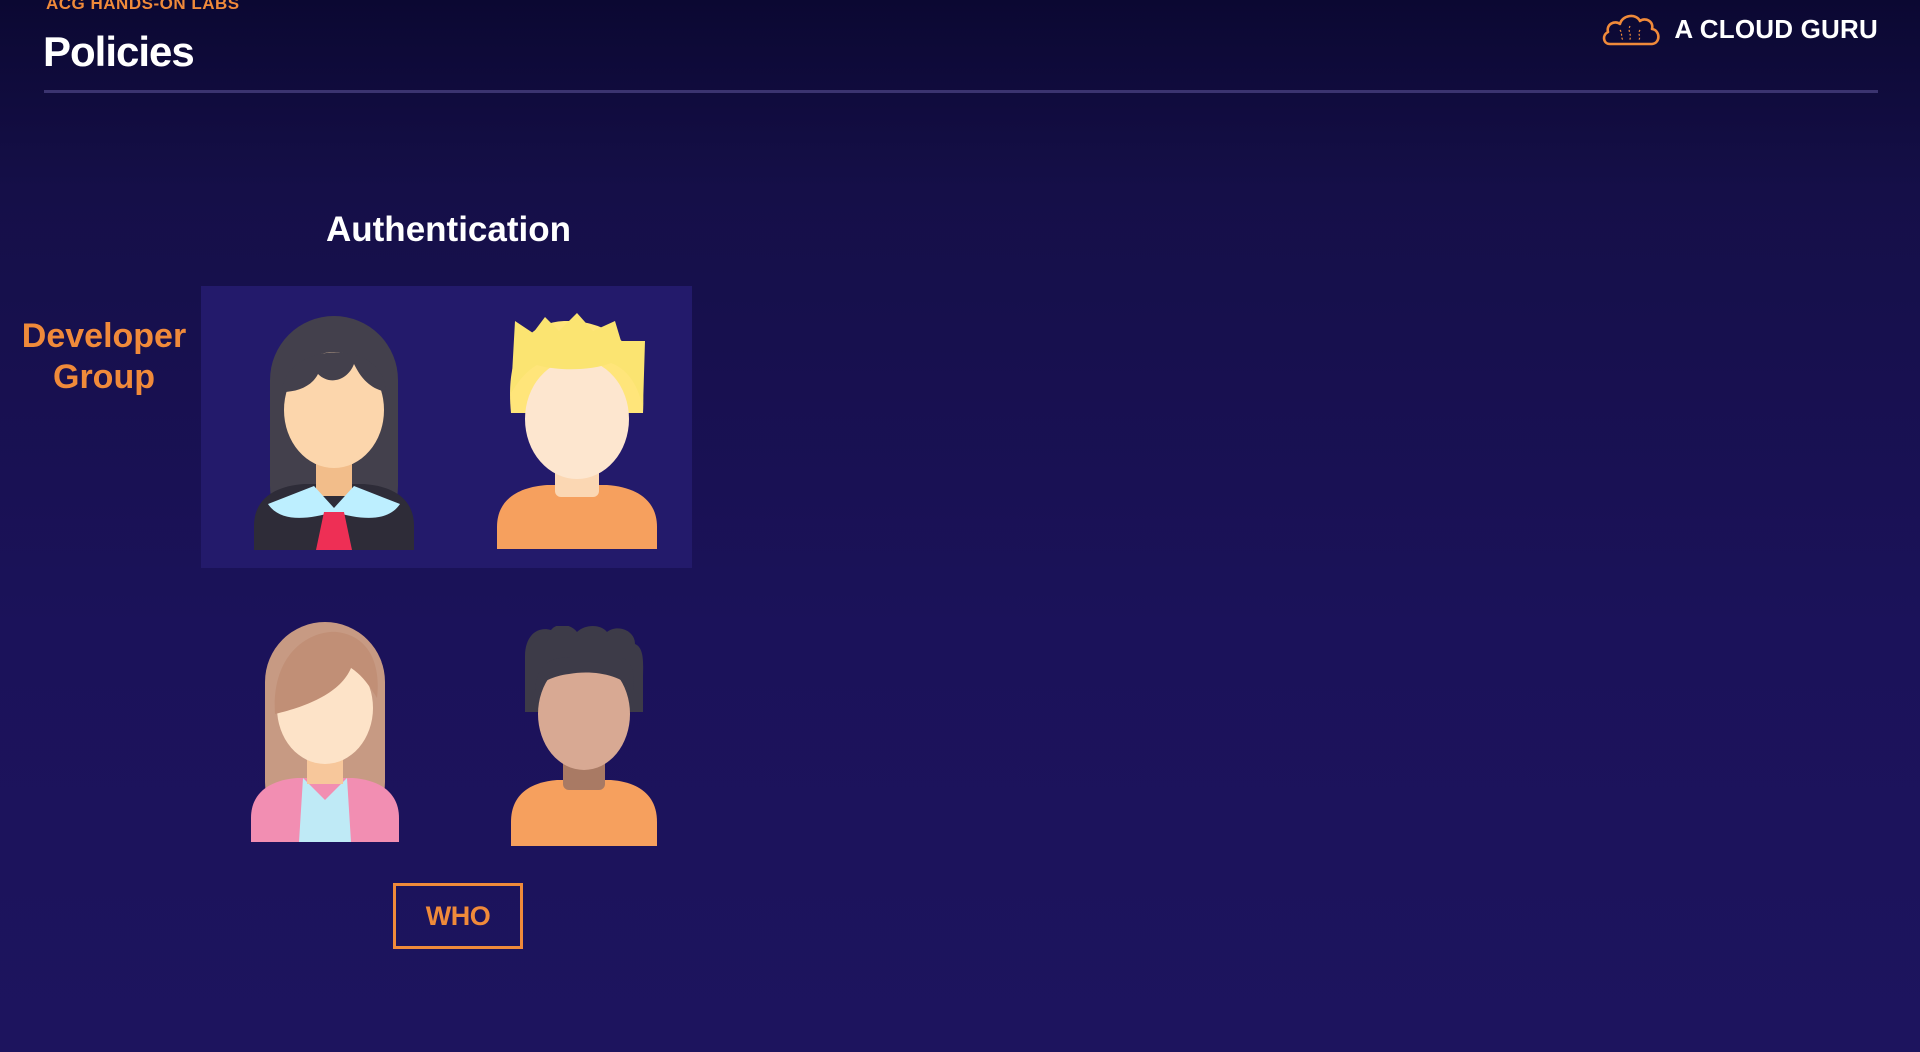 This screenshot has width=1920, height=1052. What do you see at coordinates (961, 91) in the screenshot?
I see `header-divider` at bounding box center [961, 91].